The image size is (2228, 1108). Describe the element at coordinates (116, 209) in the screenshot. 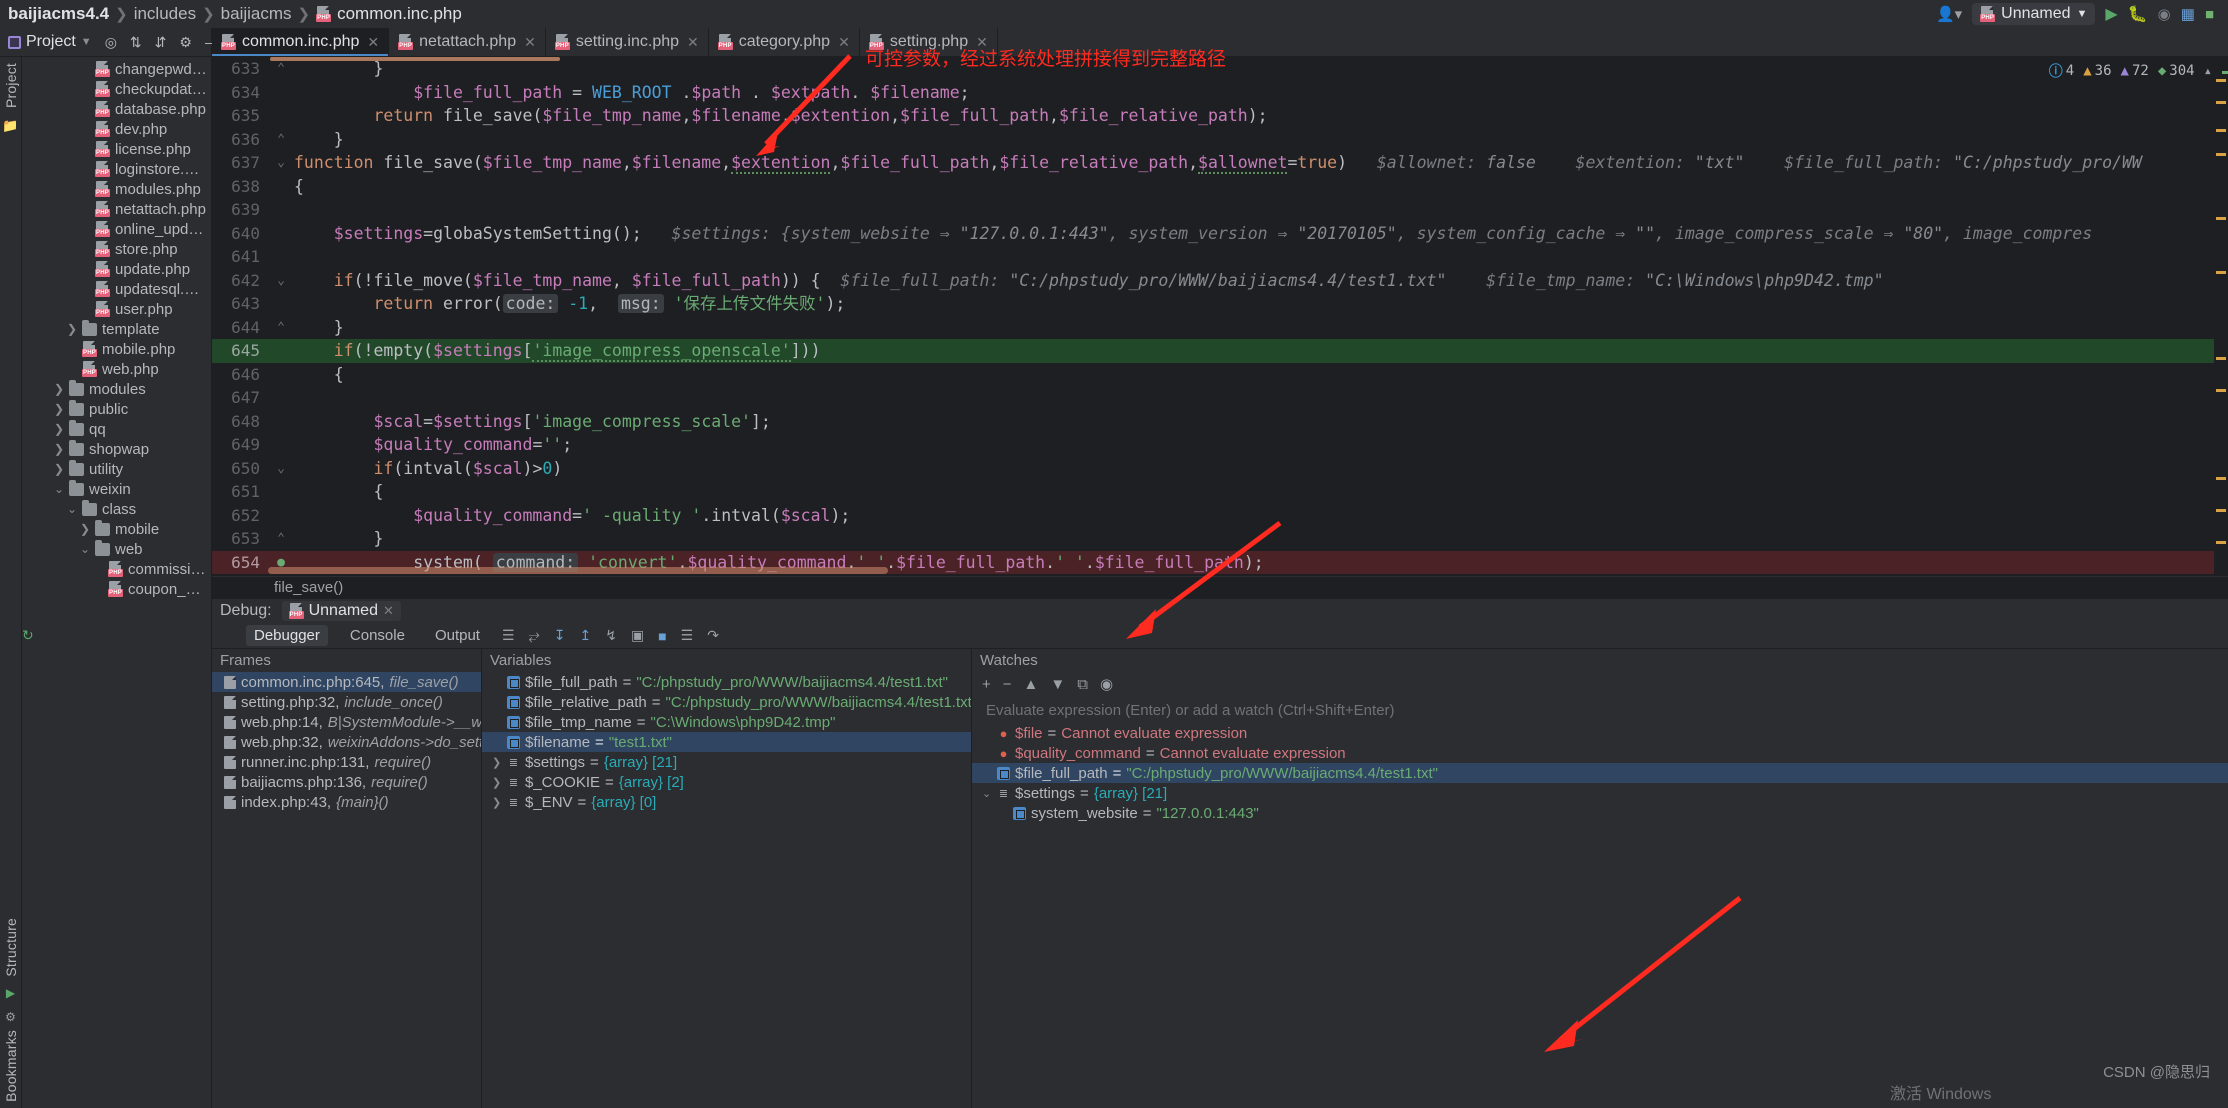

I see `tree-item-netattach-php: PHP netattach.php` at that location.